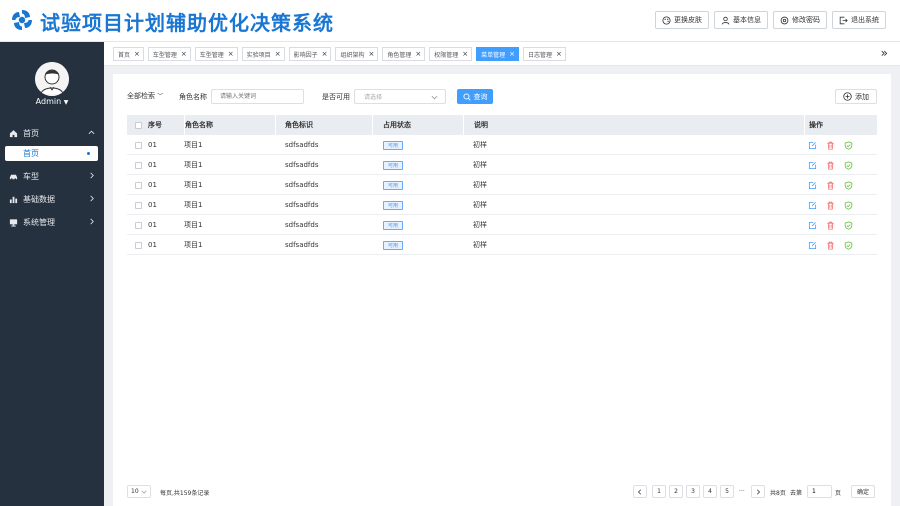 The width and height of the screenshot is (900, 506). What do you see at coordinates (139, 491) in the screenshot?
I see `page-size-select: 10` at bounding box center [139, 491].